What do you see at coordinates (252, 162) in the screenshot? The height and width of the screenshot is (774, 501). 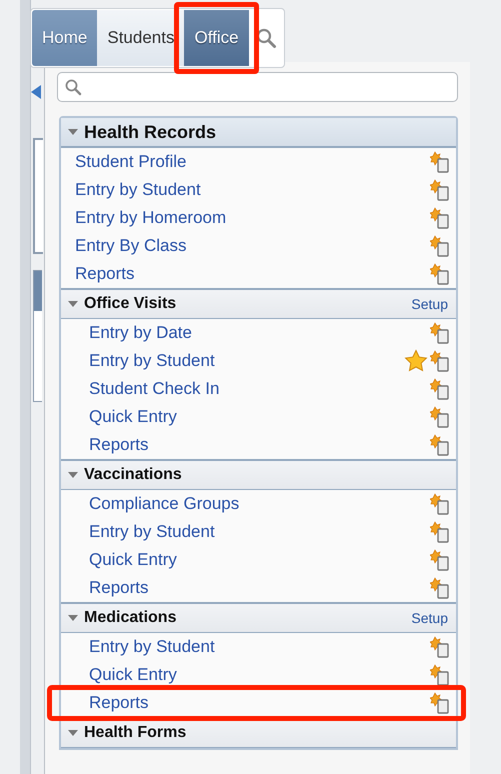 I see `menu-link: Student Profile` at bounding box center [252, 162].